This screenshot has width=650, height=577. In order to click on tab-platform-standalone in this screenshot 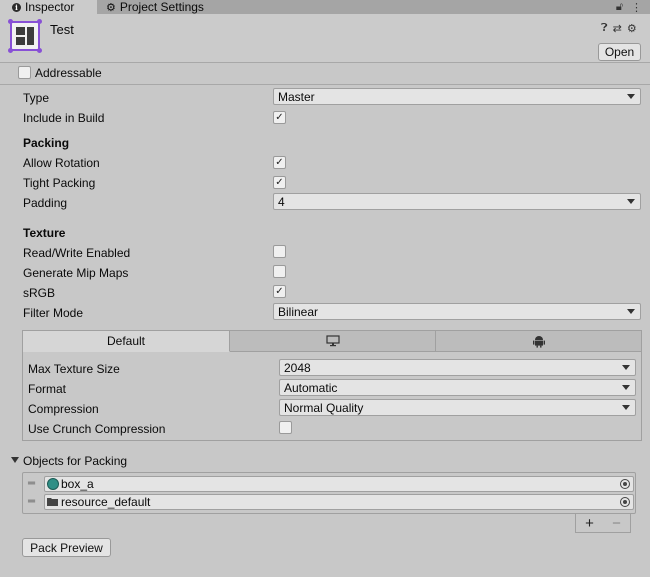, I will do `click(333, 341)`.